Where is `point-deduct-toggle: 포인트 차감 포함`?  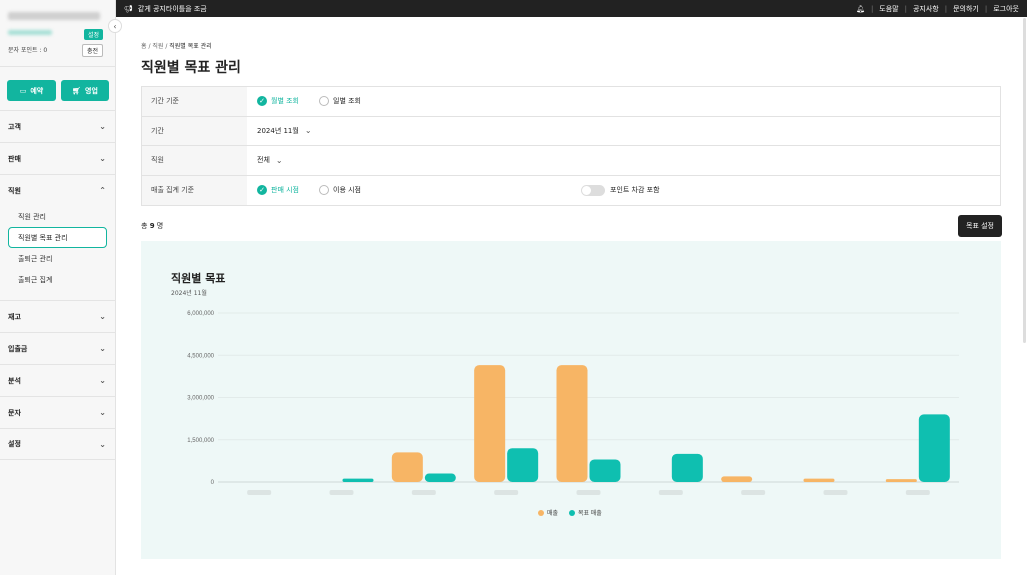 point-deduct-toggle: 포인트 차감 포함 is located at coordinates (620, 190).